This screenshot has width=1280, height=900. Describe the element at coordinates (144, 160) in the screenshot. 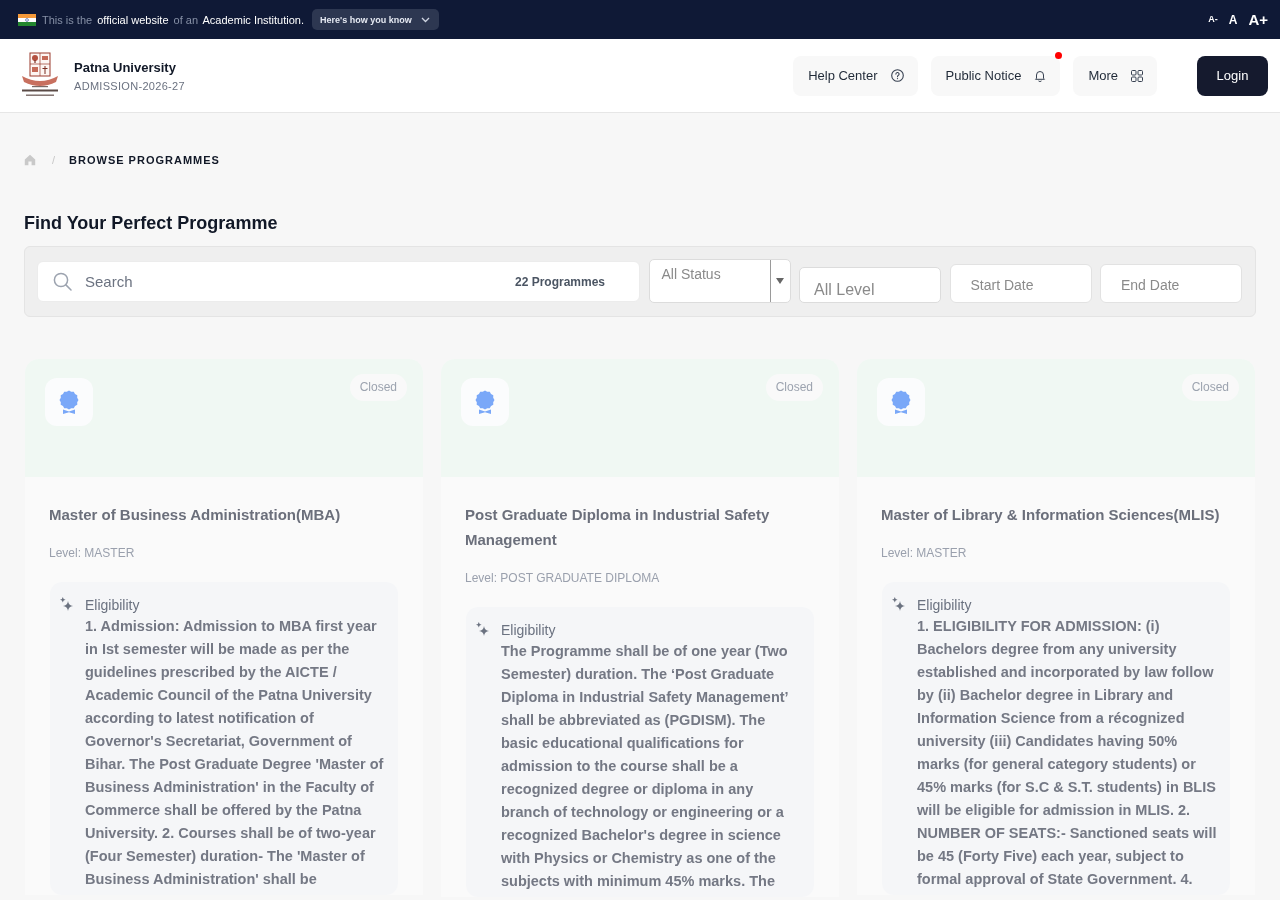

I see `breadcrumb-current: BROWSE PROGRAMMES` at that location.